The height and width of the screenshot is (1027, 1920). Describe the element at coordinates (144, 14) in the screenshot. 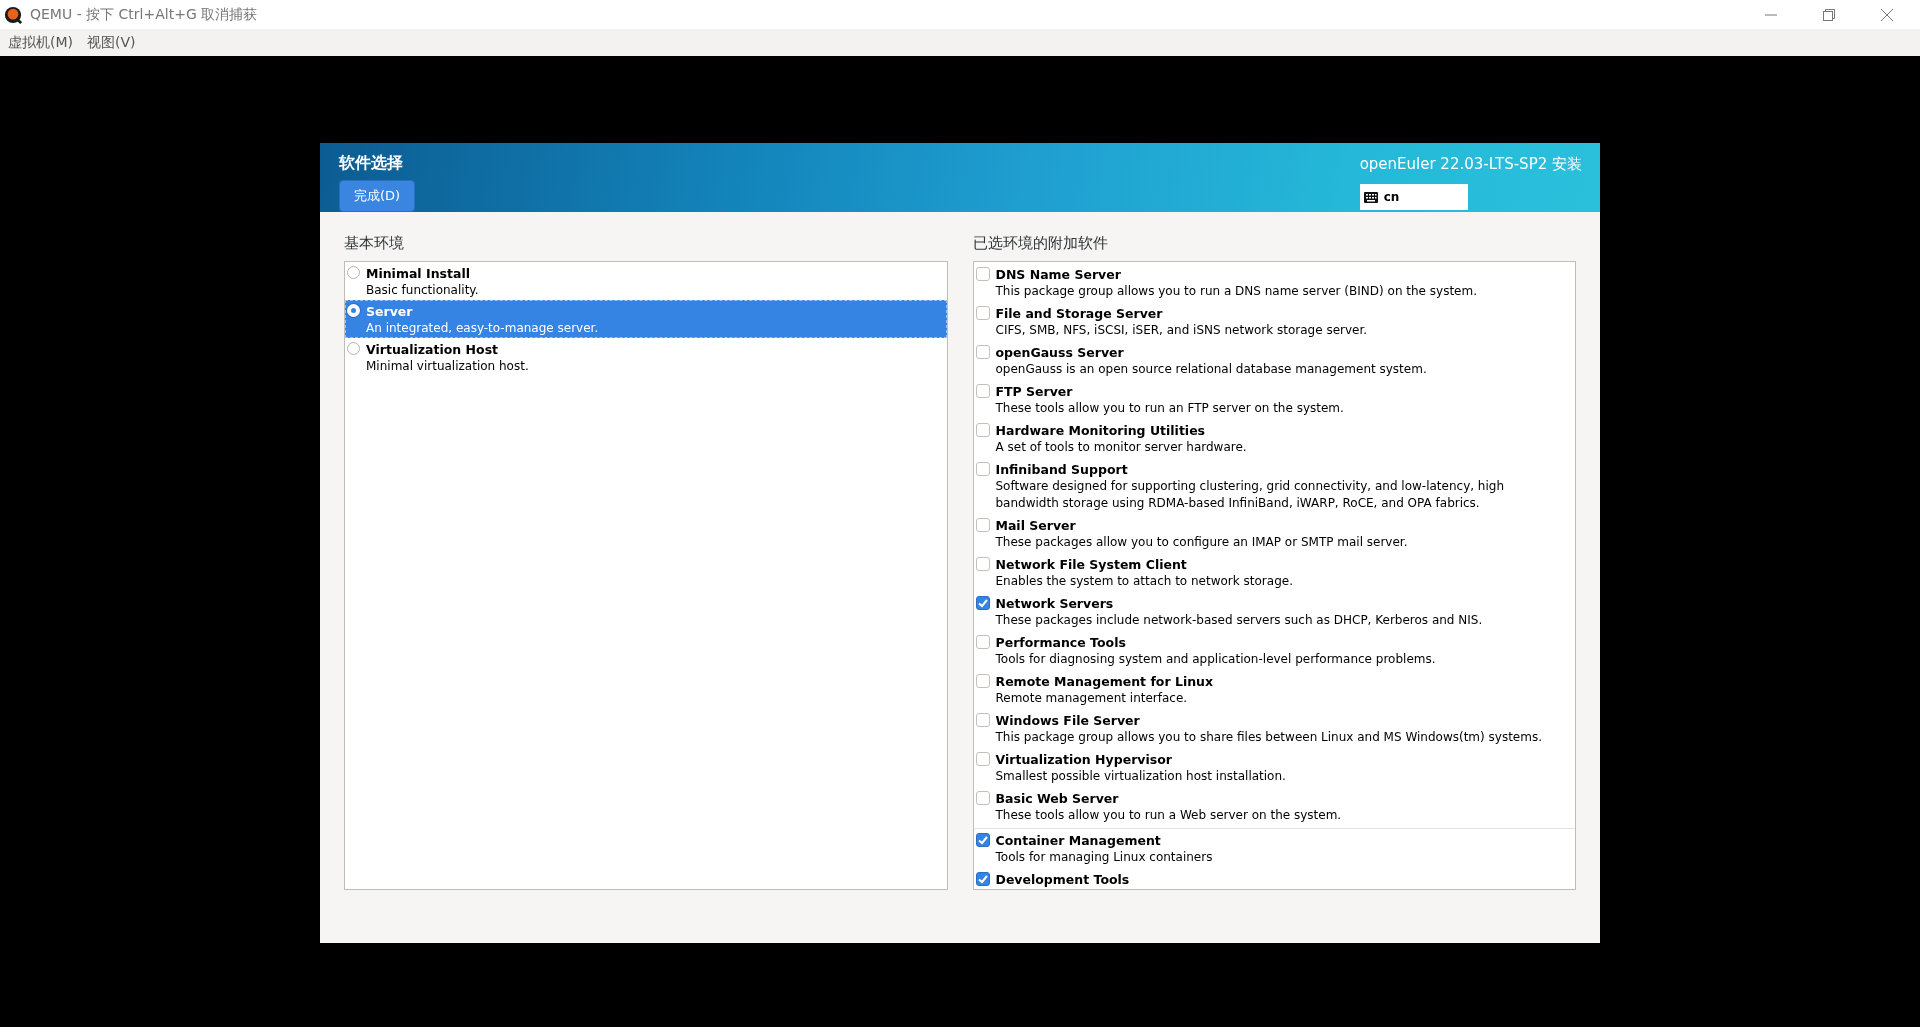

I see `window-title: QEMU - 按下 Ctrl+Alt+G 取消捕获` at that location.